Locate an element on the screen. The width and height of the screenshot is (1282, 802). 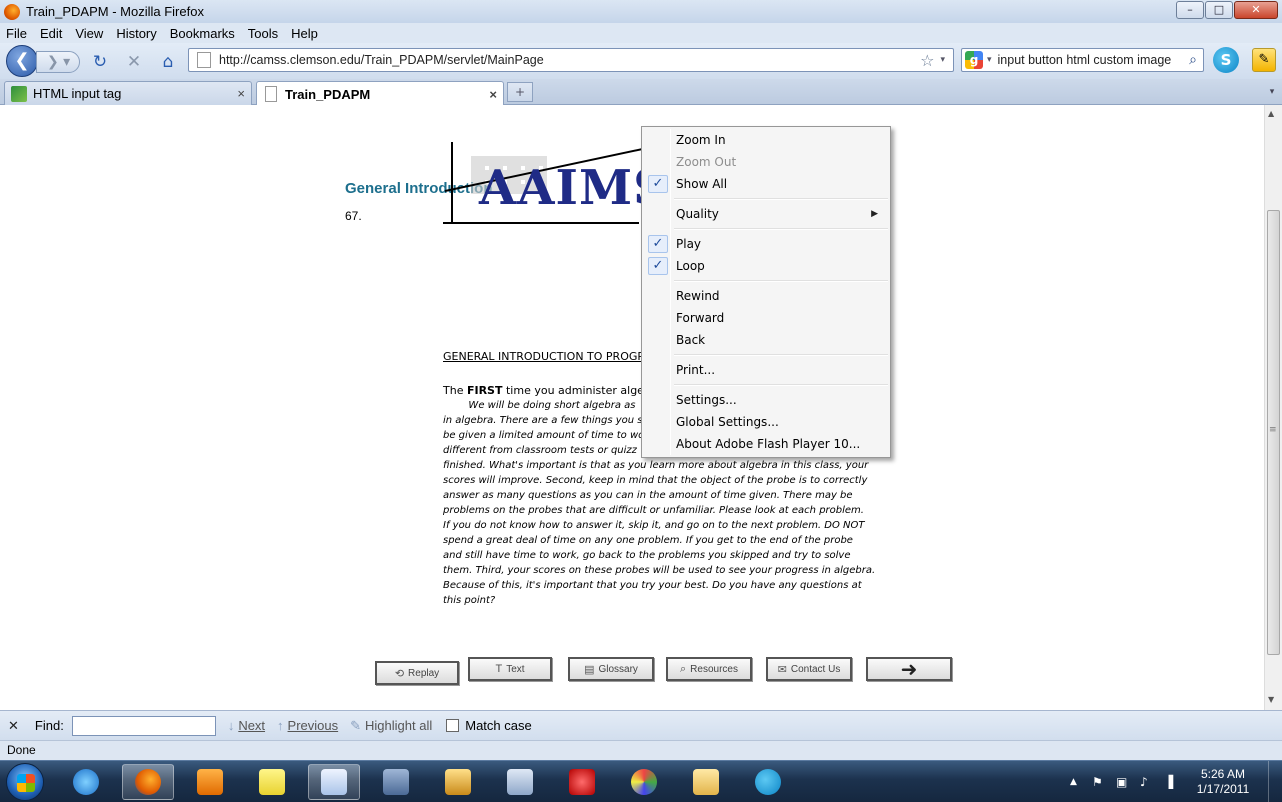
down-arrow-icon: ↓ is located at coordinates (231, 725).